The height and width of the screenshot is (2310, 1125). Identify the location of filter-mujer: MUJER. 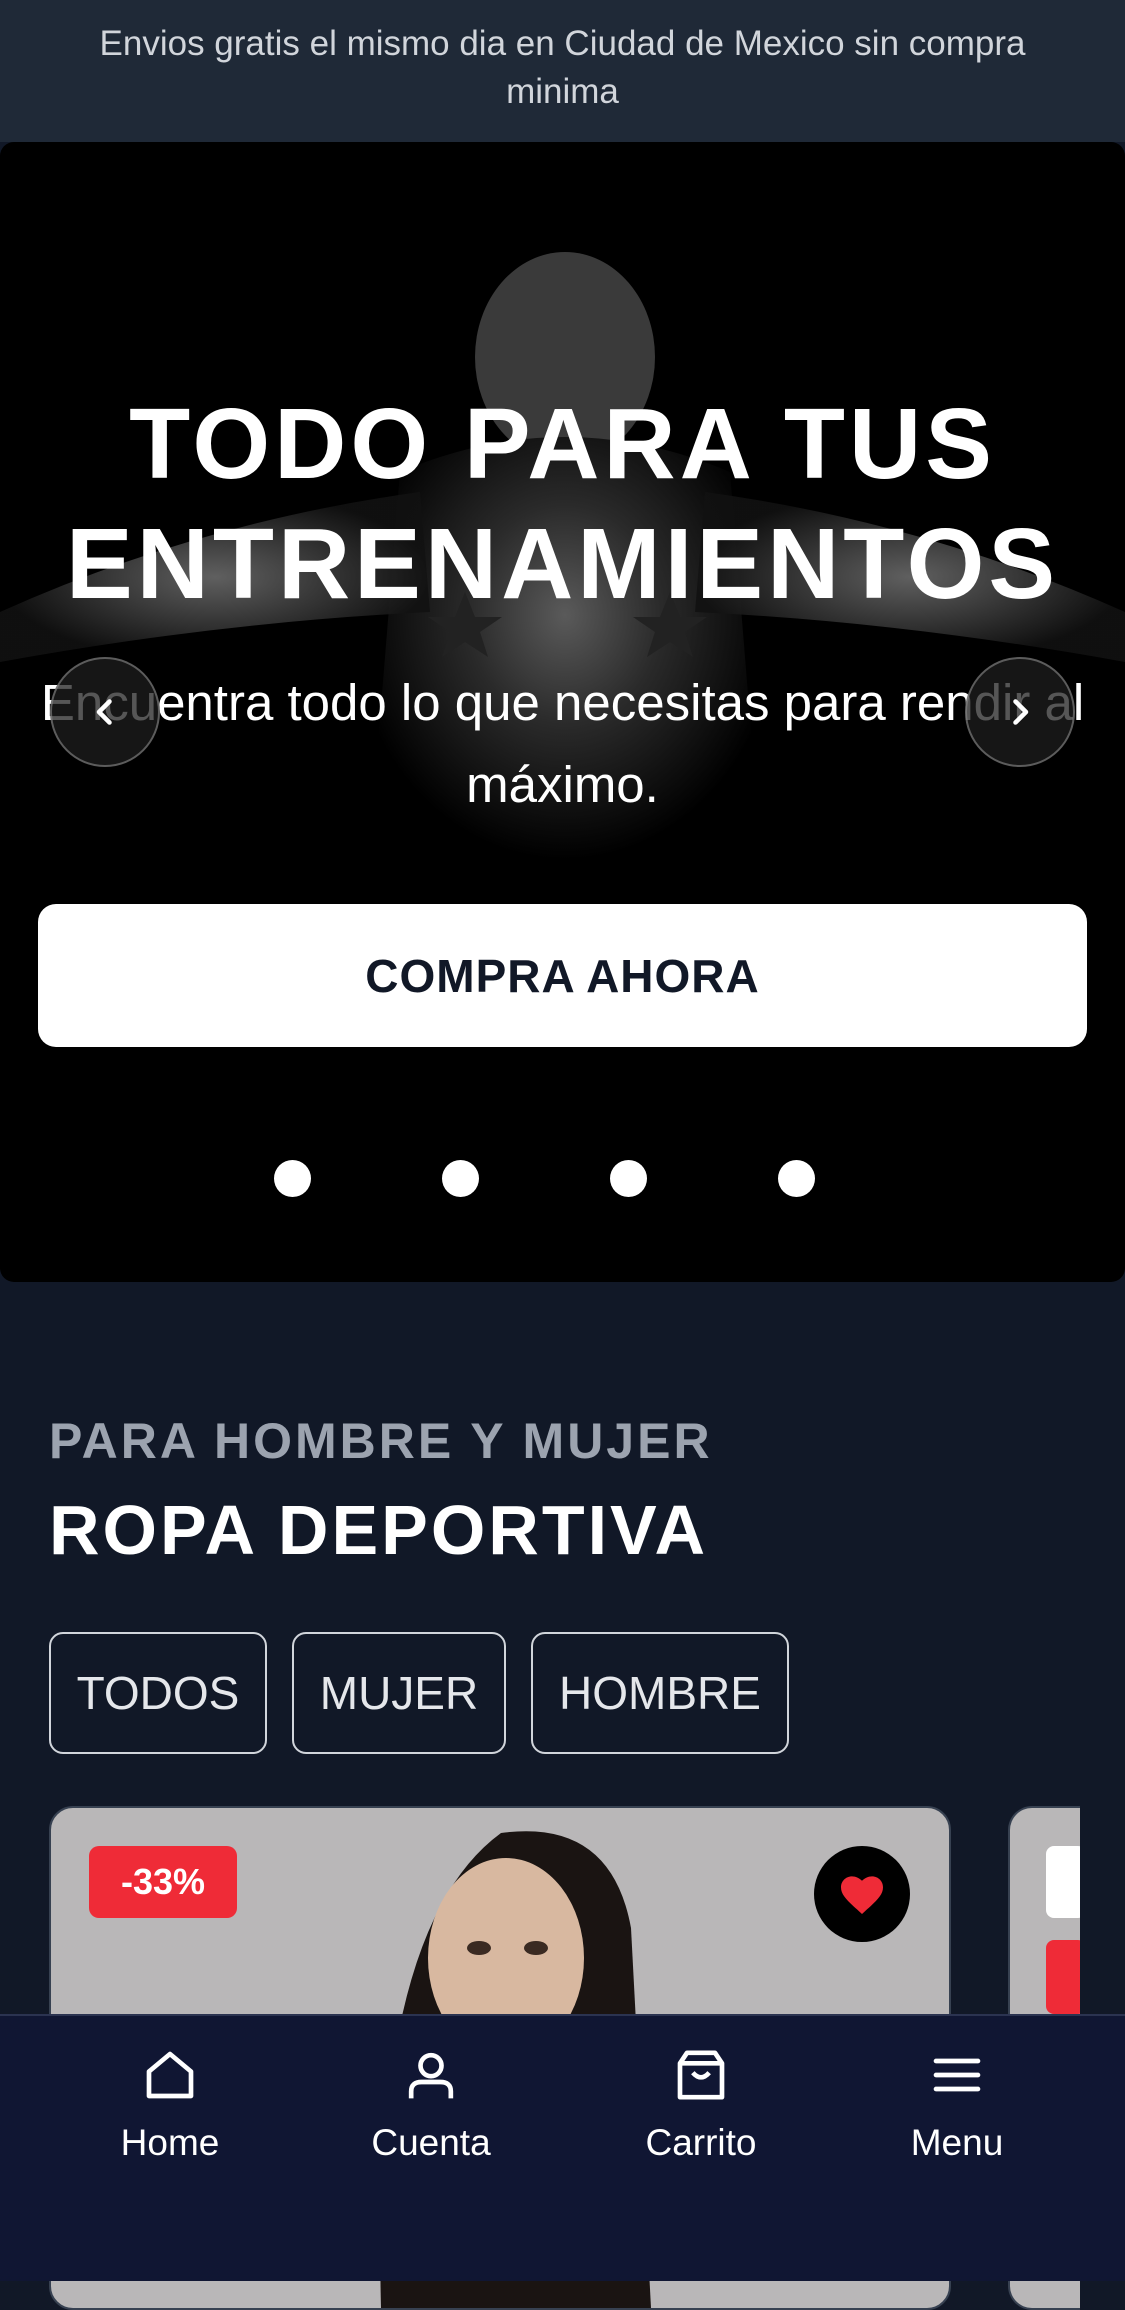
(399, 1693).